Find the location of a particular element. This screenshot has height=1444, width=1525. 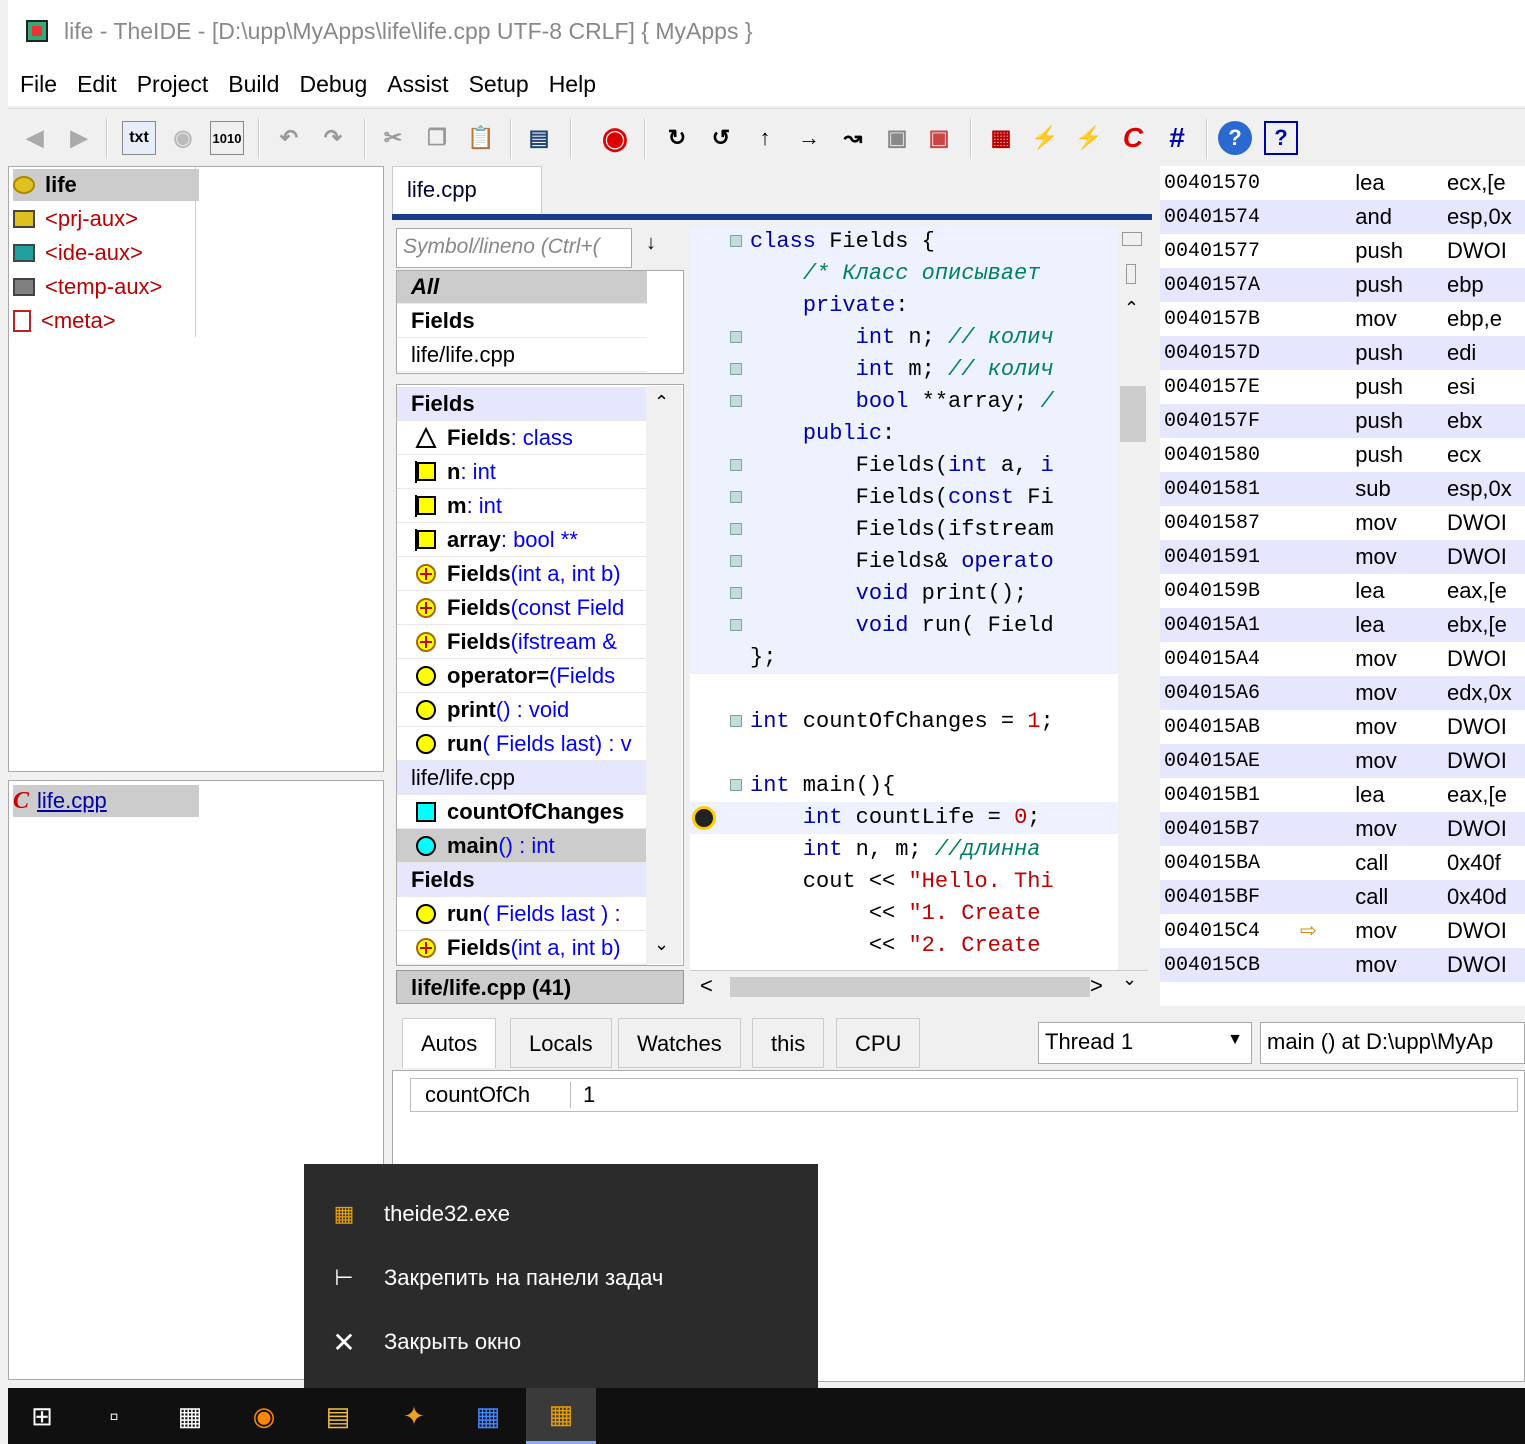

disasm-row: 00401587 mov DWOI is located at coordinates (1342, 523).